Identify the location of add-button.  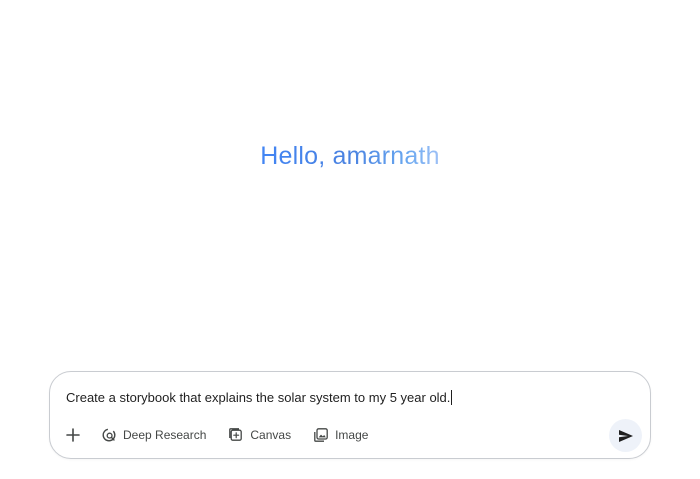
(73, 435).